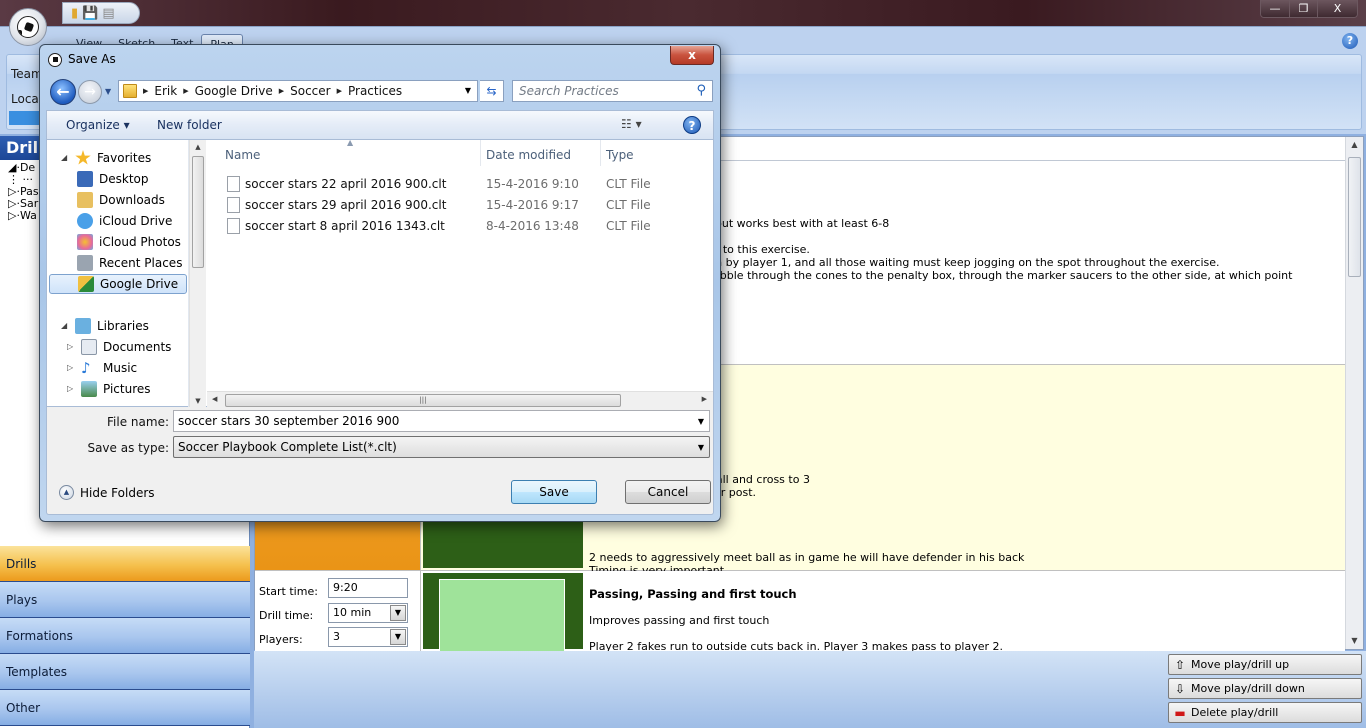 This screenshot has width=1366, height=728. Describe the element at coordinates (503, 626) in the screenshot. I see `drill-diagram` at that location.